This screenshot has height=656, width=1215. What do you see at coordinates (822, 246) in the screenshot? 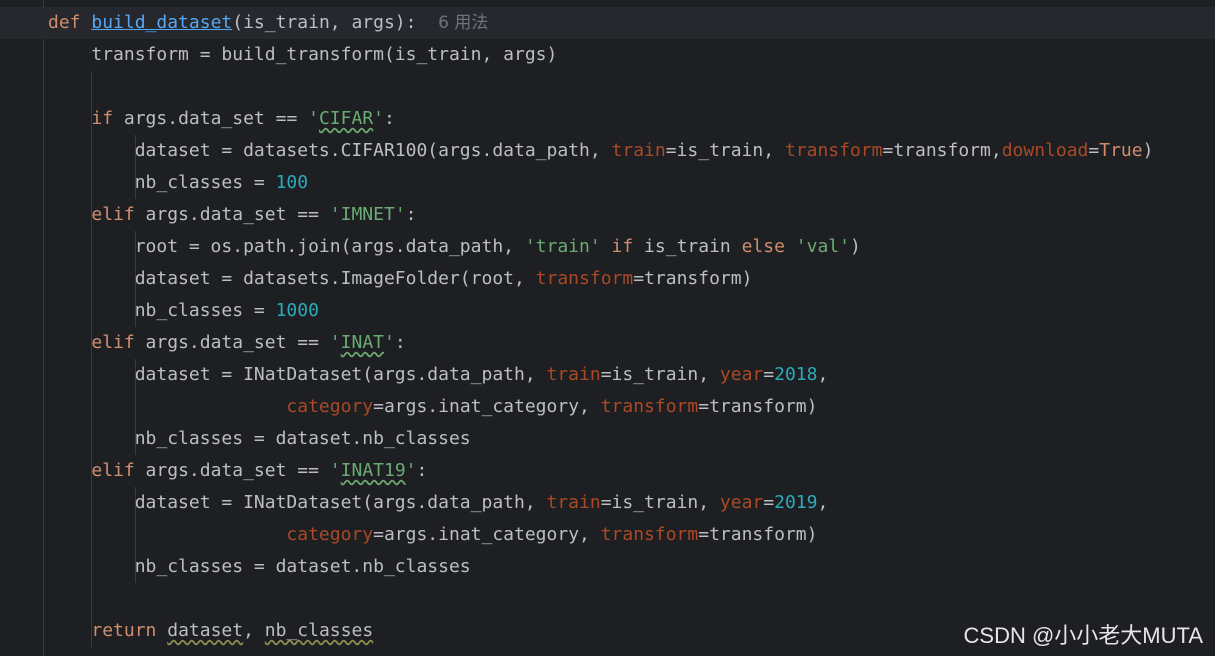
I see `code-token: 'val'` at bounding box center [822, 246].